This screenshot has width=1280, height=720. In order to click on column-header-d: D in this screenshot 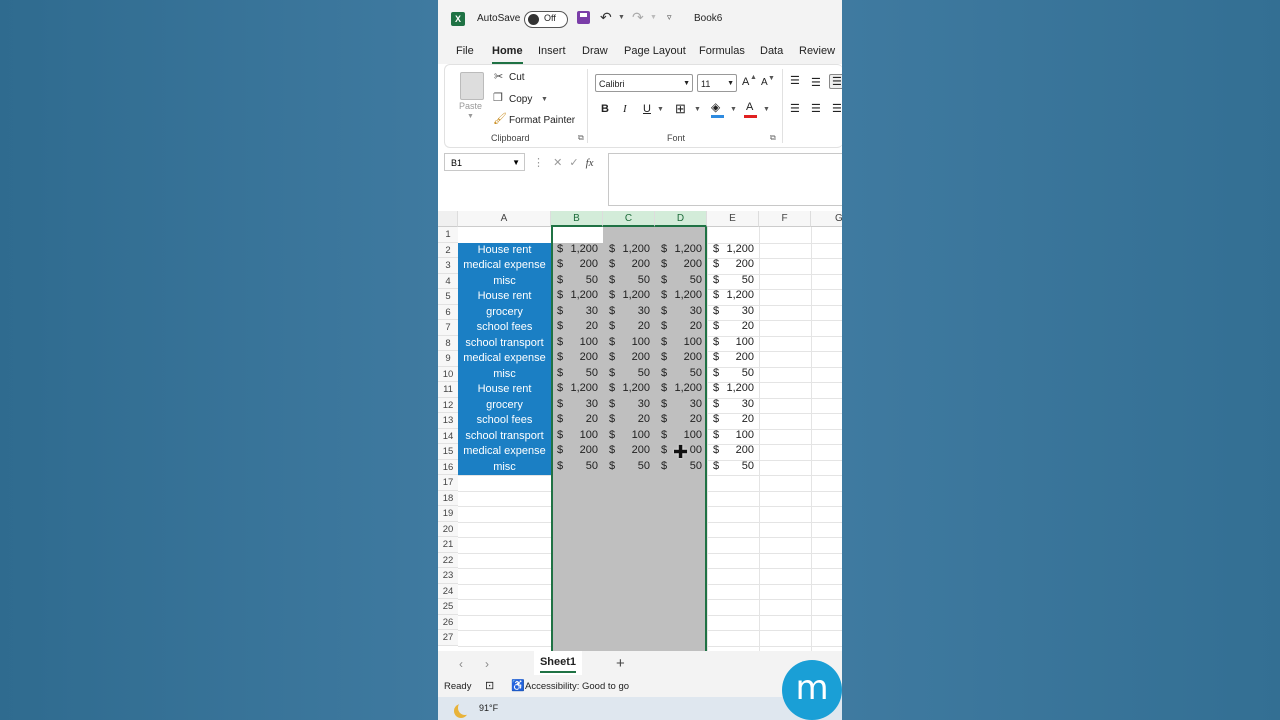, I will do `click(681, 219)`.